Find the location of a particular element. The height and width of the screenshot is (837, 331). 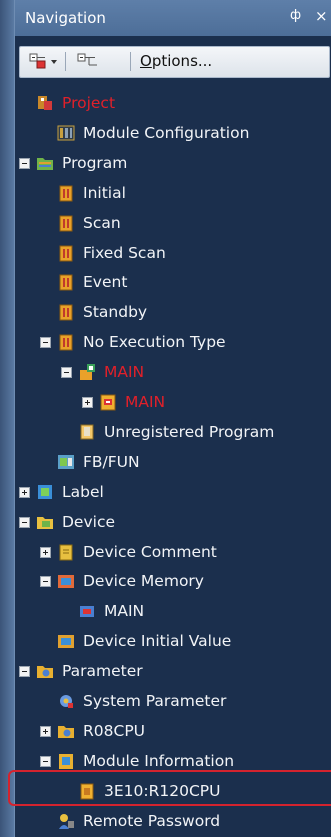

tree-item-label: R08CPU is located at coordinates (114, 730).